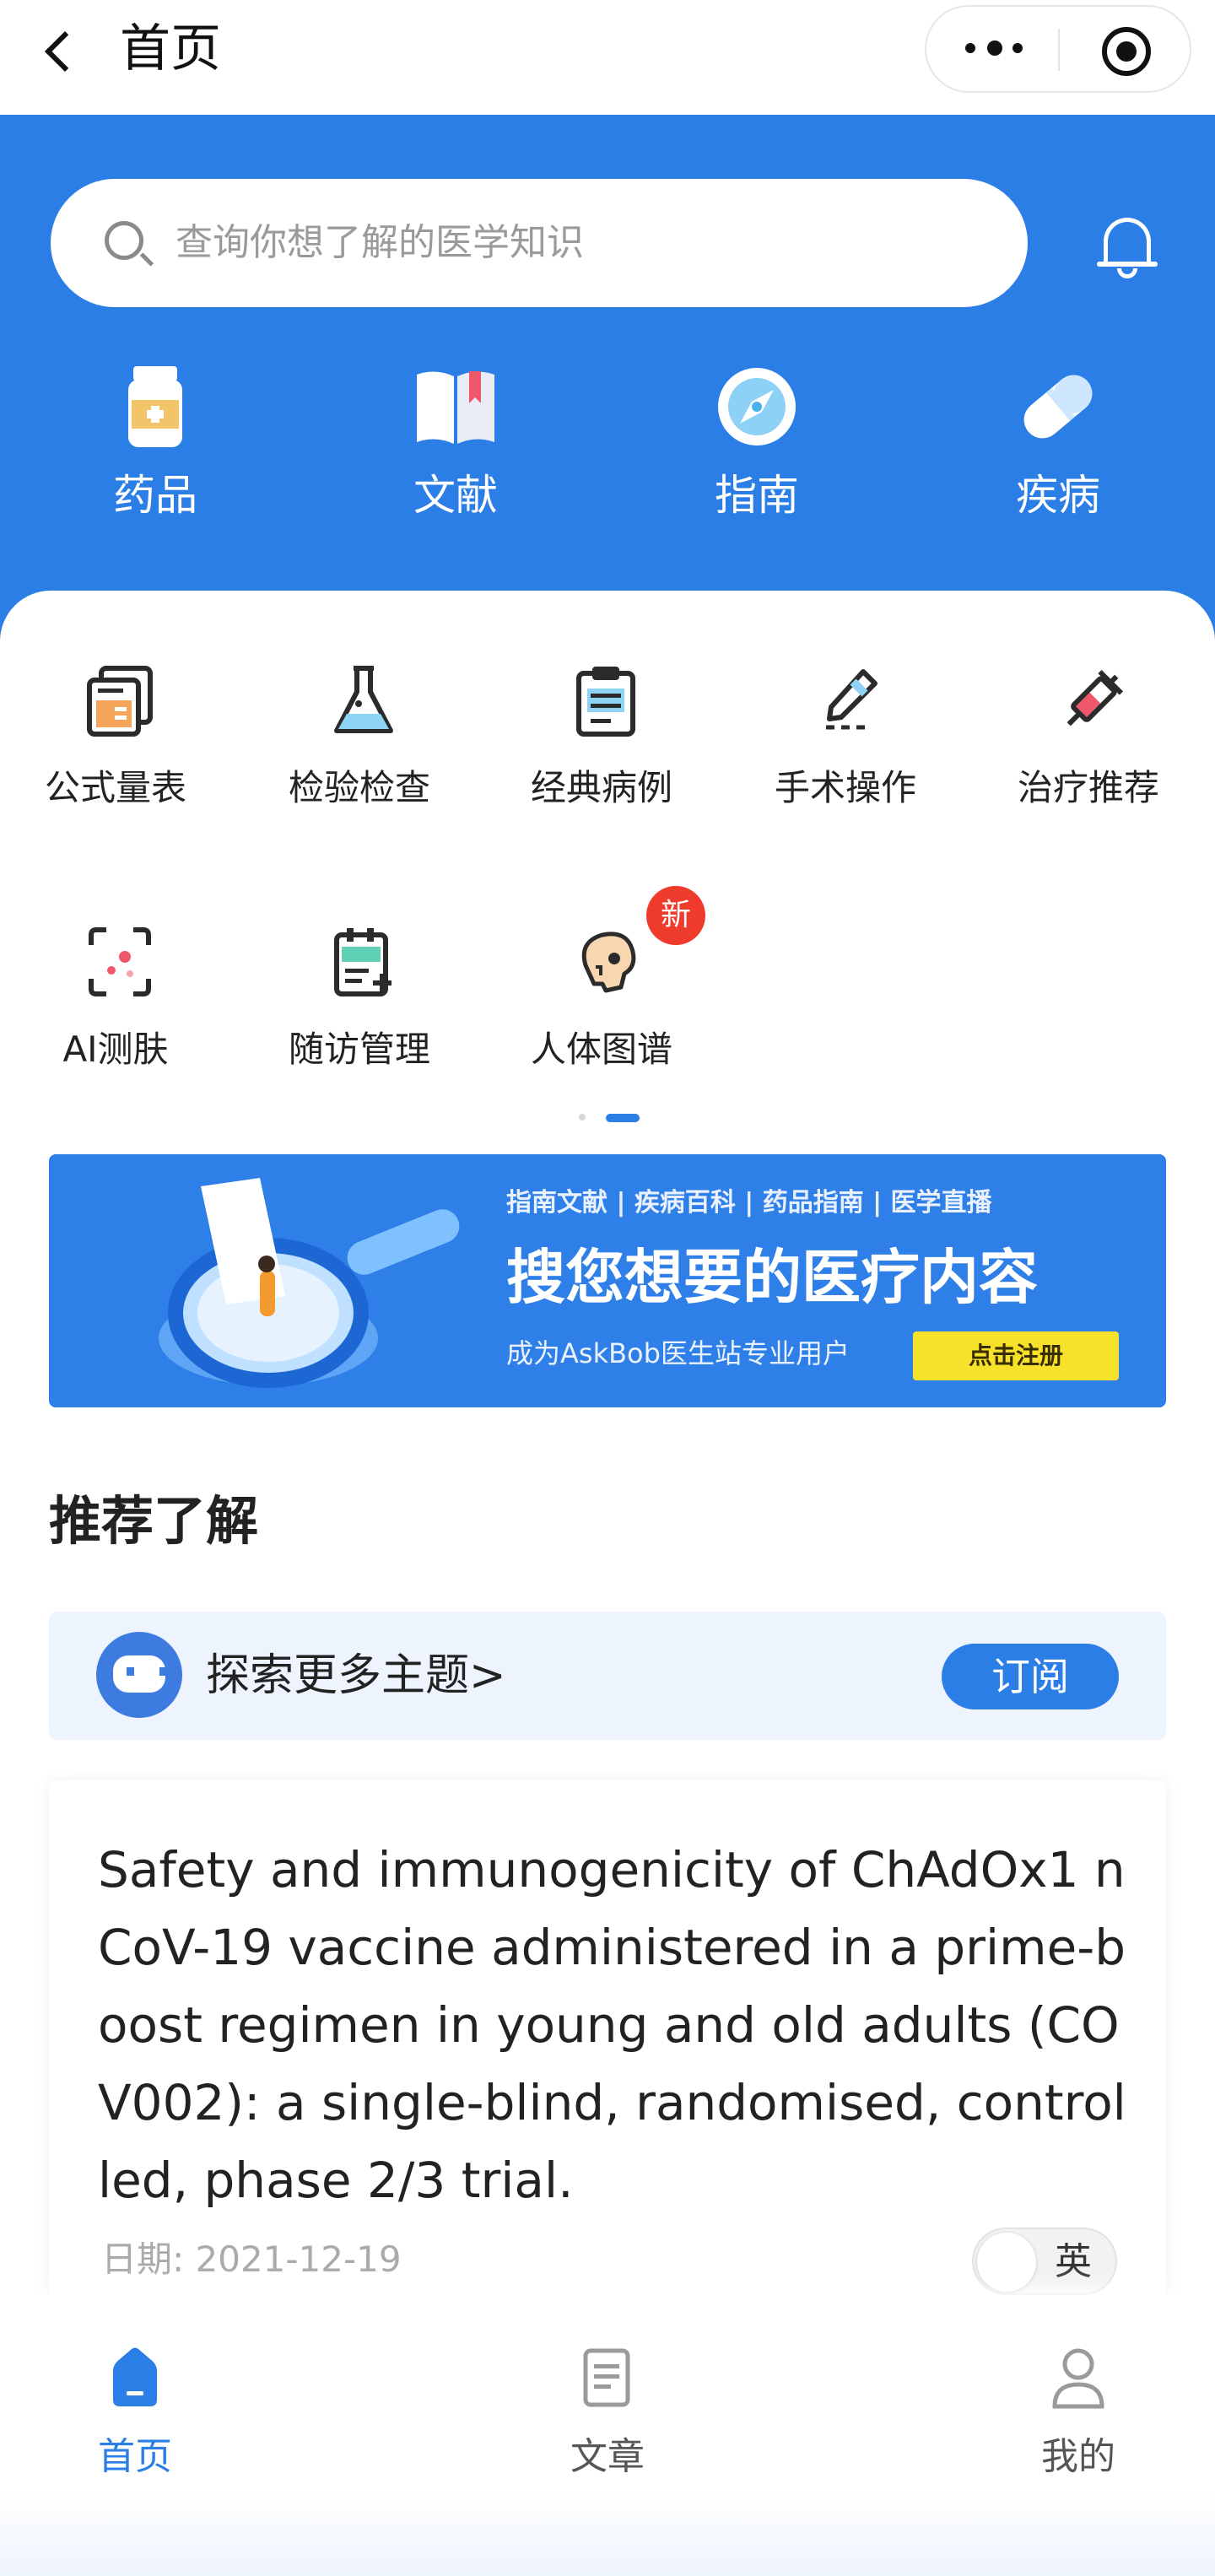  I want to click on tab-profile: 我的, so click(1078, 2426).